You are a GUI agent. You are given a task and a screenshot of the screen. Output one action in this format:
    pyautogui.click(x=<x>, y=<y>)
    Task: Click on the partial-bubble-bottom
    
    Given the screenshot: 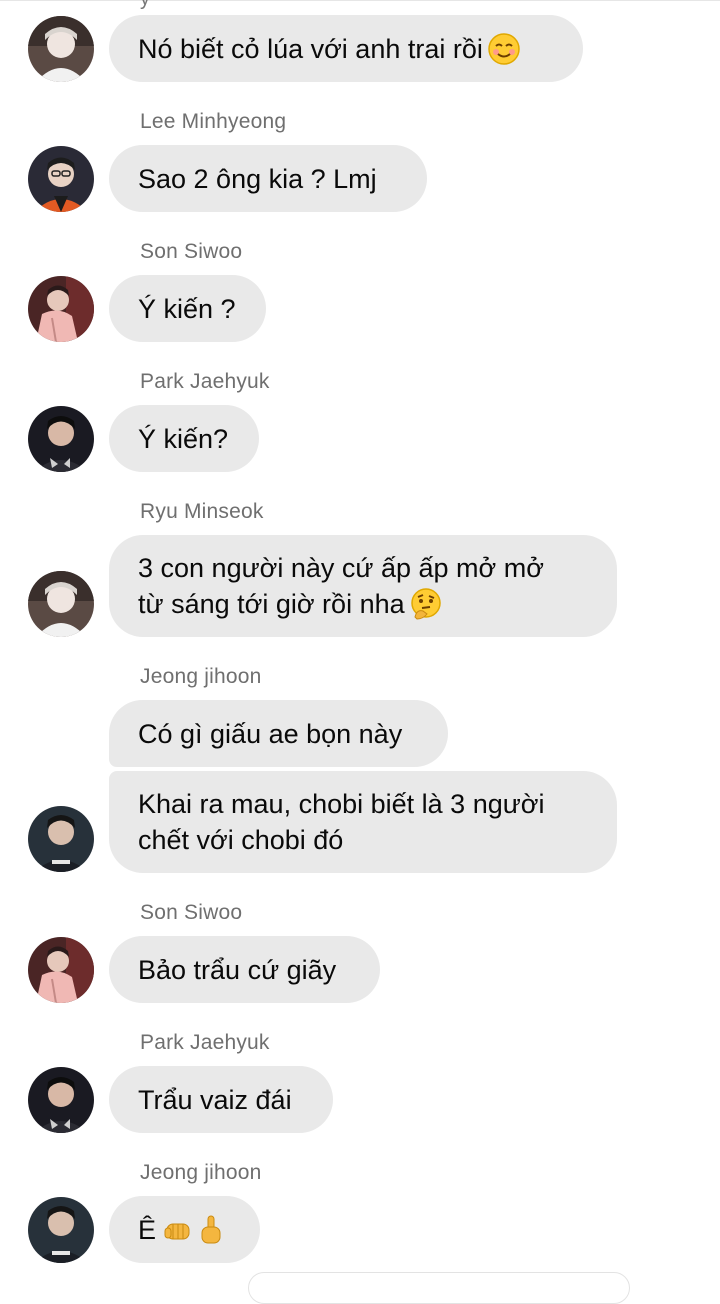 What is the action you would take?
    pyautogui.click(x=439, y=1288)
    